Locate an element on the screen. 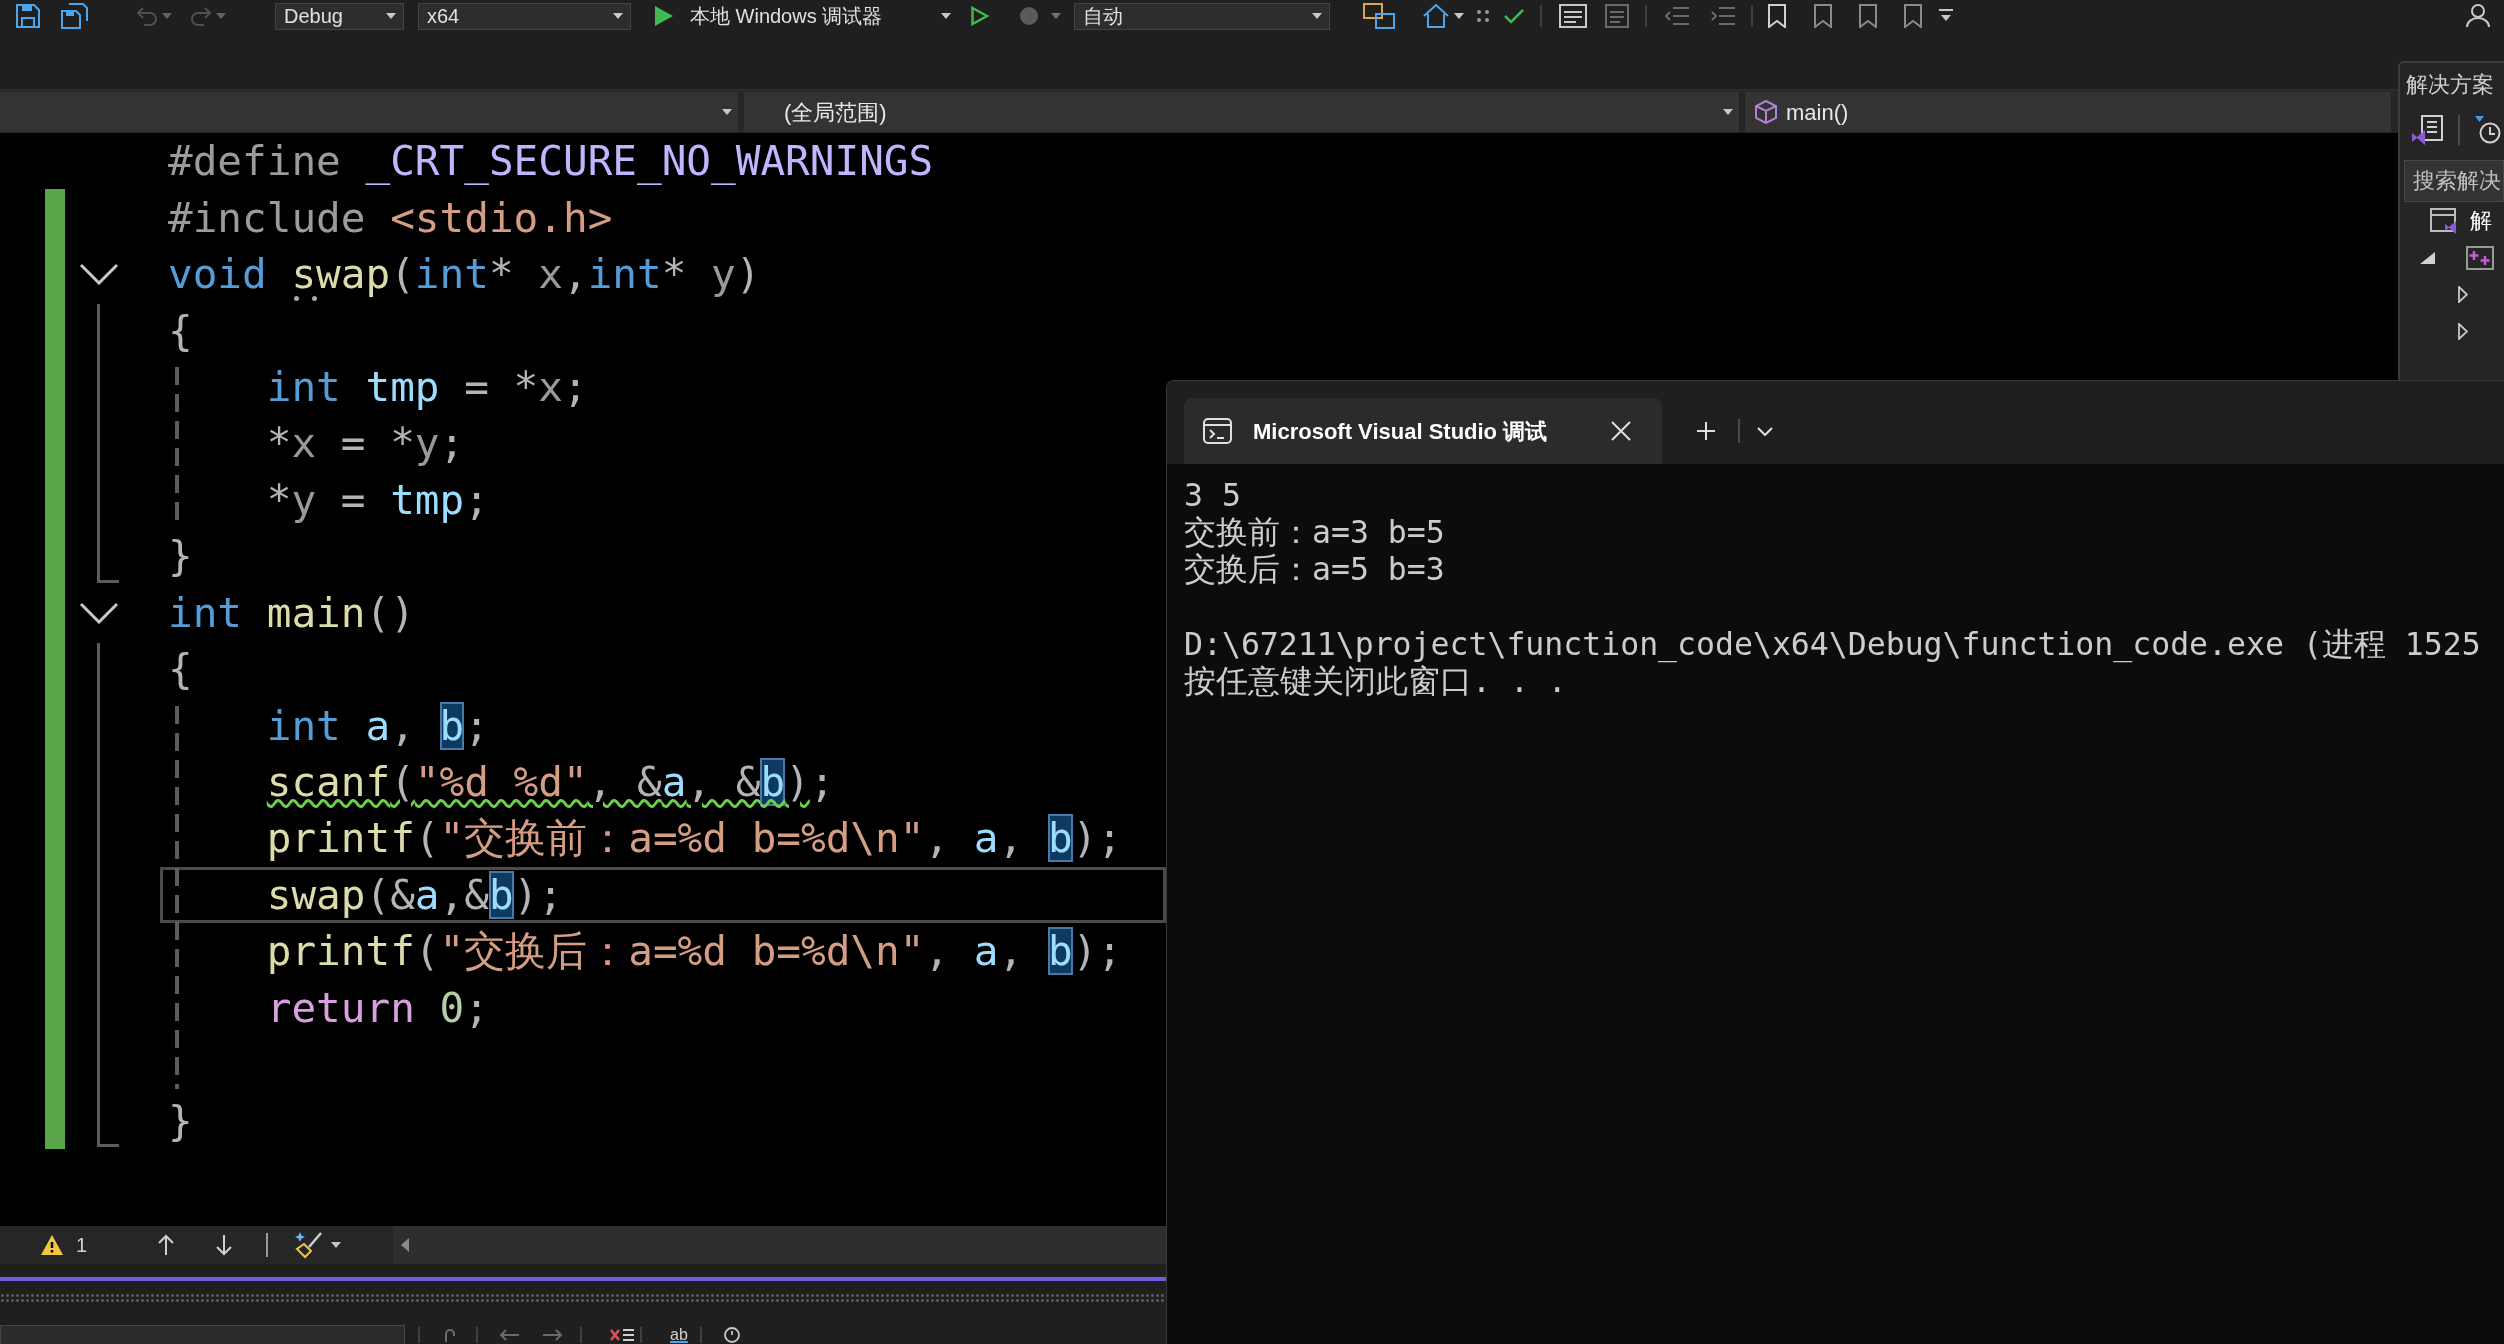  play-icon is located at coordinates (664, 16).